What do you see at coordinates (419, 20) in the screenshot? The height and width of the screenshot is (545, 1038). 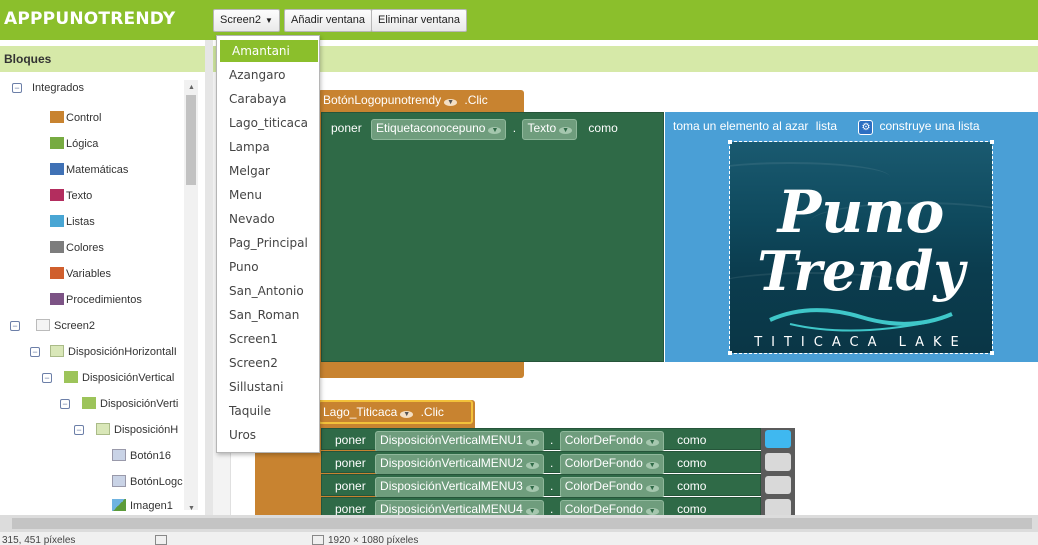 I see `remove-window-button: Eliminar ventana` at bounding box center [419, 20].